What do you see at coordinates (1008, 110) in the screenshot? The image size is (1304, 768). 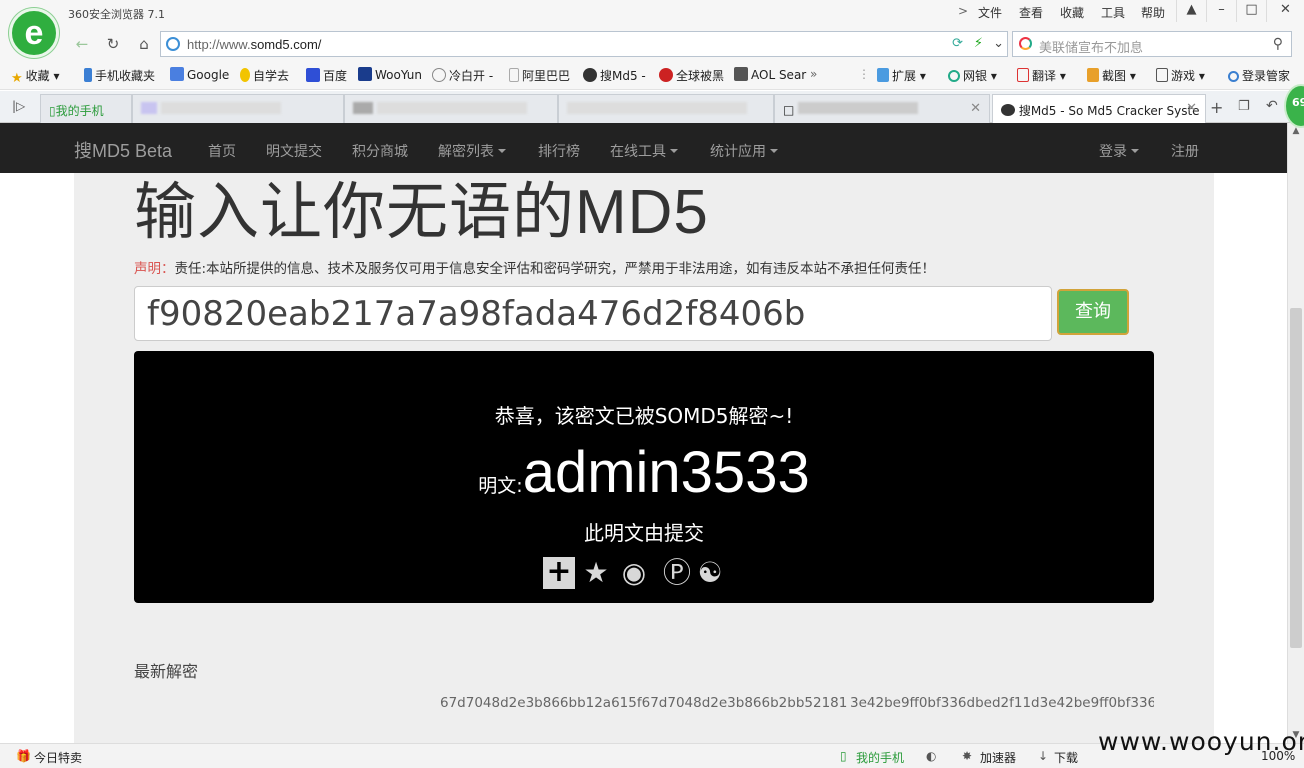 I see `somd5-favicon` at bounding box center [1008, 110].